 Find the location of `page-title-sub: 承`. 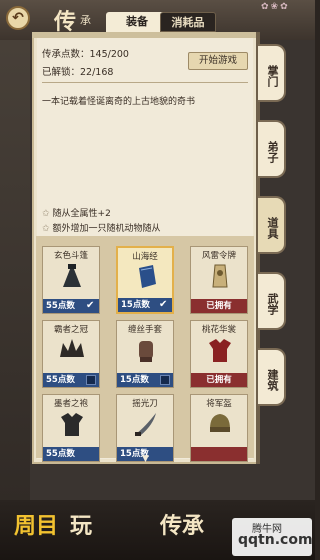

page-title-sub: 承 is located at coordinates (85, 20).